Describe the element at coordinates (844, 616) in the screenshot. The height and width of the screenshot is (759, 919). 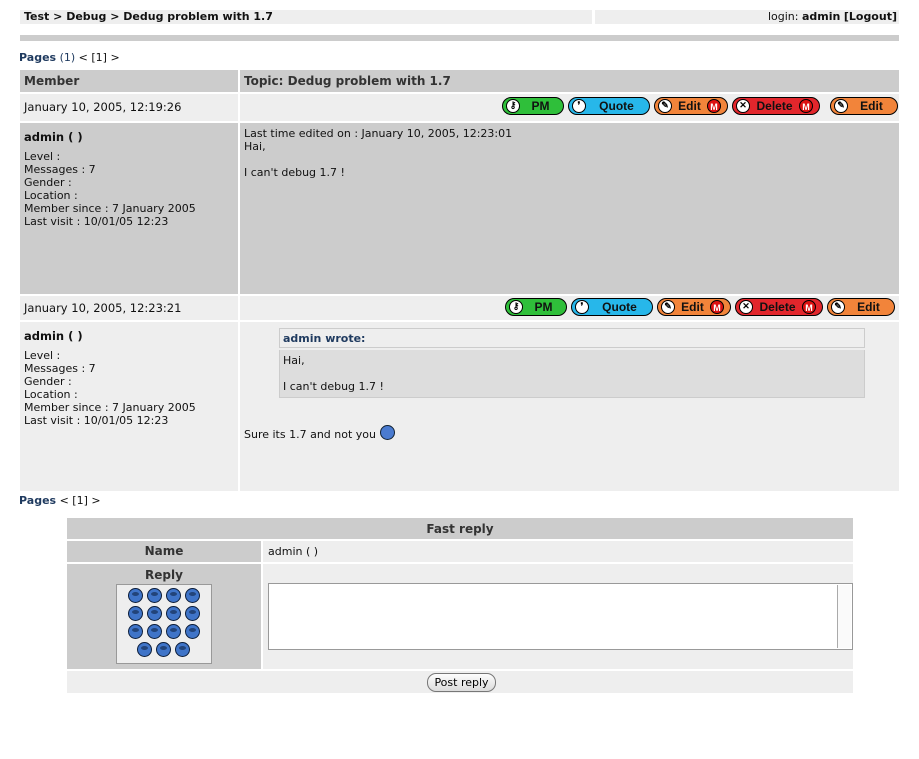
I see `textarea-scrollbar` at that location.